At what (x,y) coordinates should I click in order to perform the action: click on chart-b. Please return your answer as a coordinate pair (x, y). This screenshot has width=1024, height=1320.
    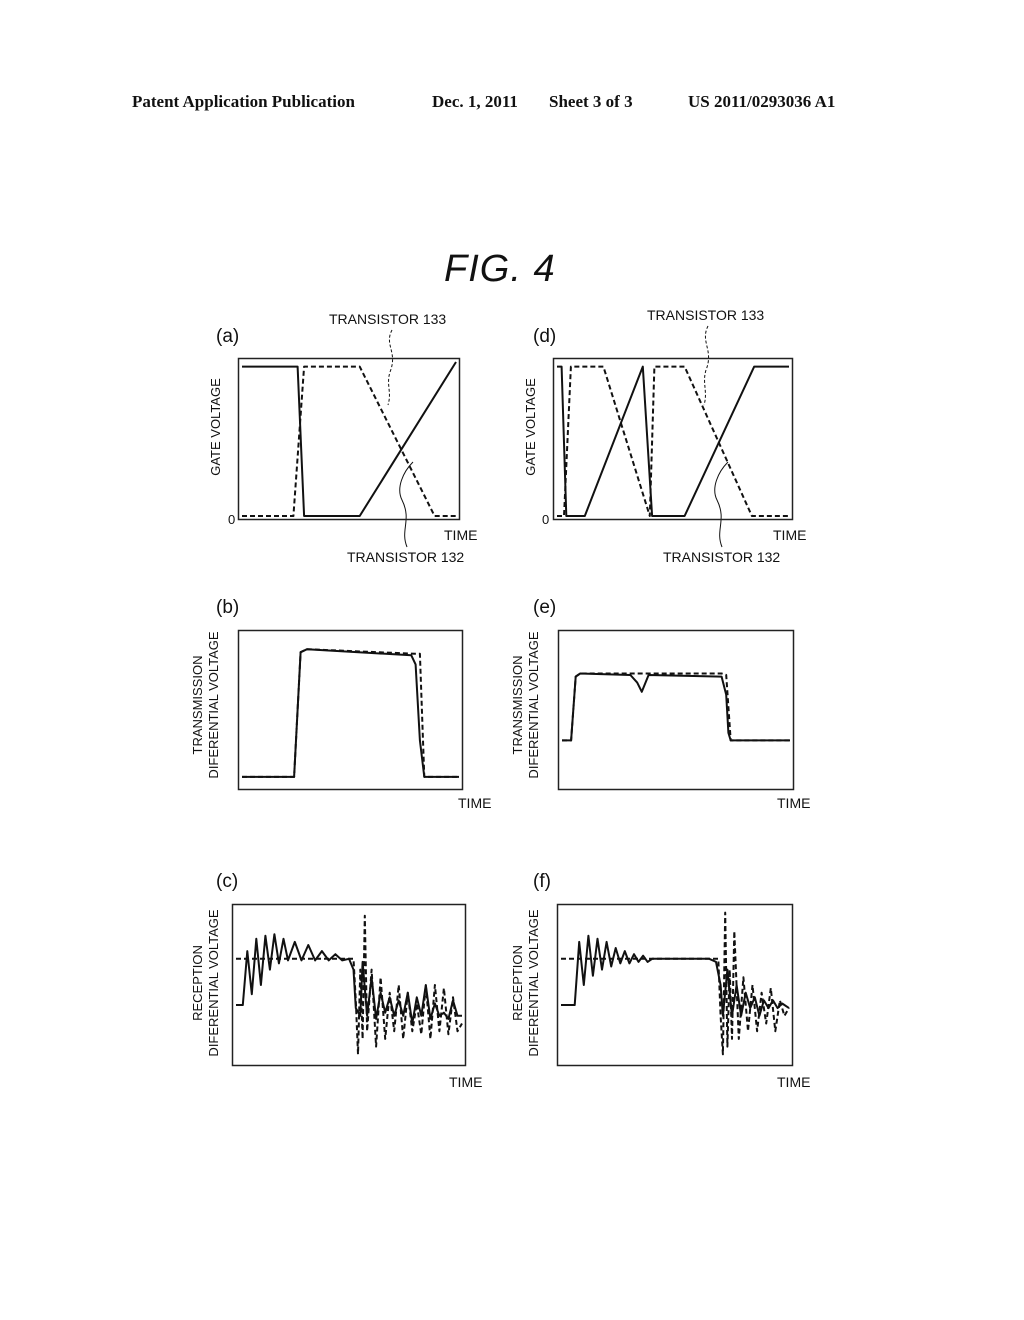
    Looking at the image, I should click on (350, 710).